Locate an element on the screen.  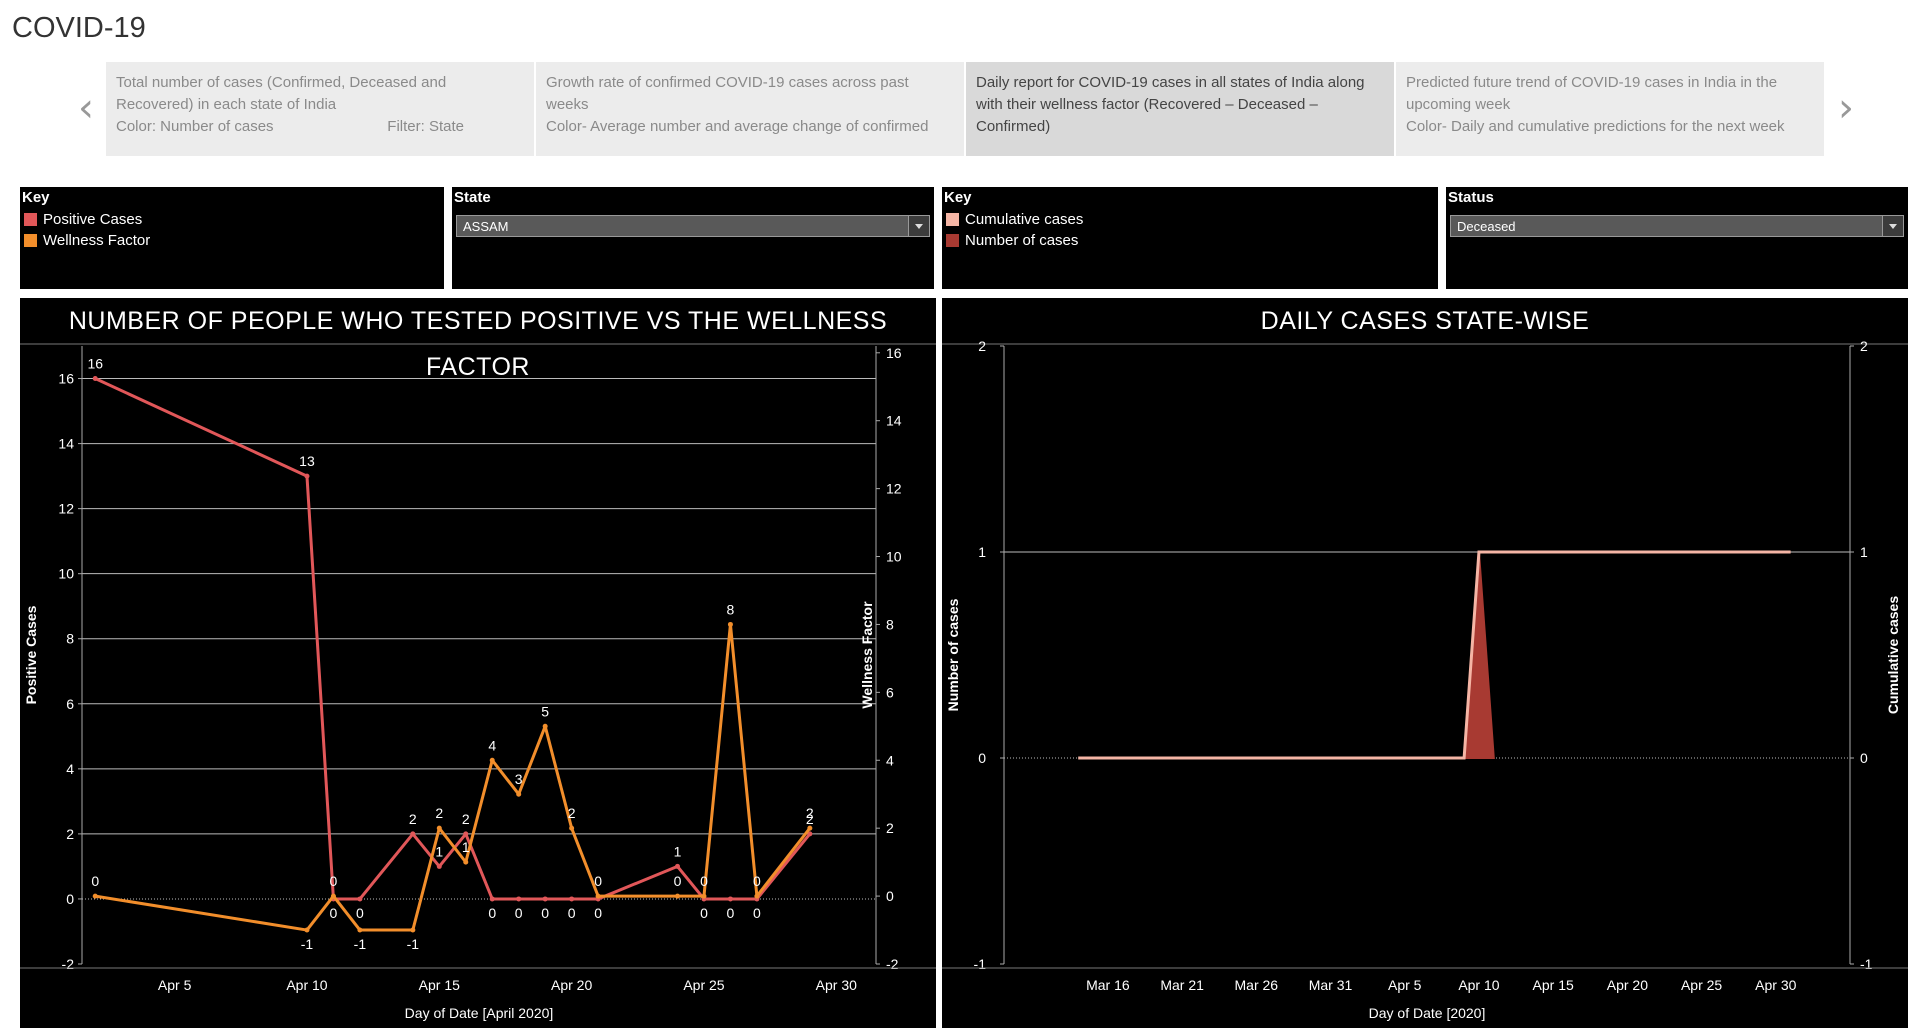
state-dropdown: ASSAM is located at coordinates (693, 226).